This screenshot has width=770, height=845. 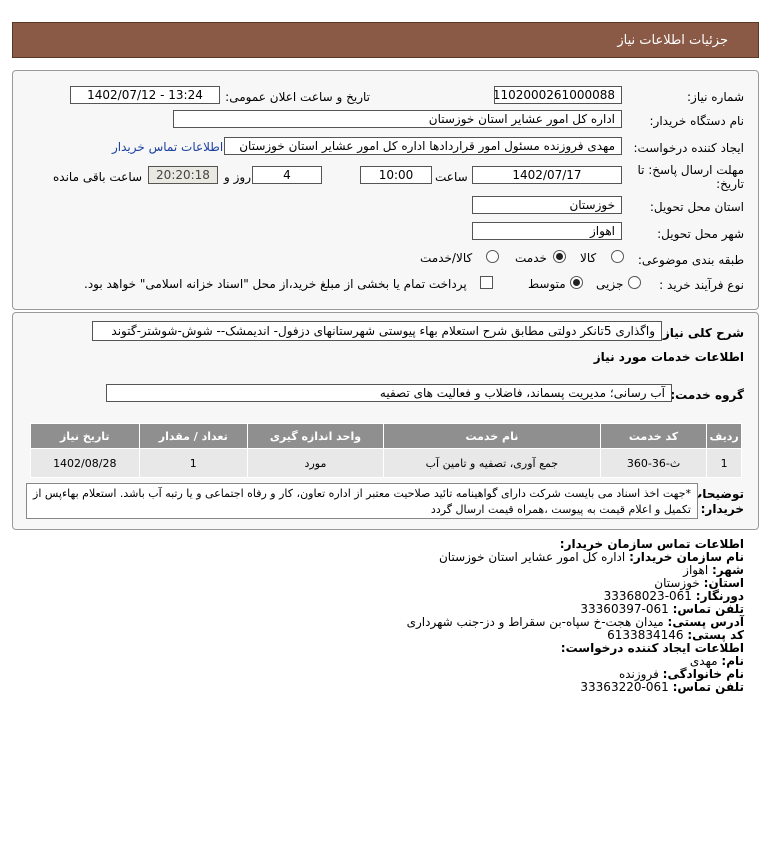 I want to click on deadline-date-field: 1402/07/17, so click(x=547, y=175).